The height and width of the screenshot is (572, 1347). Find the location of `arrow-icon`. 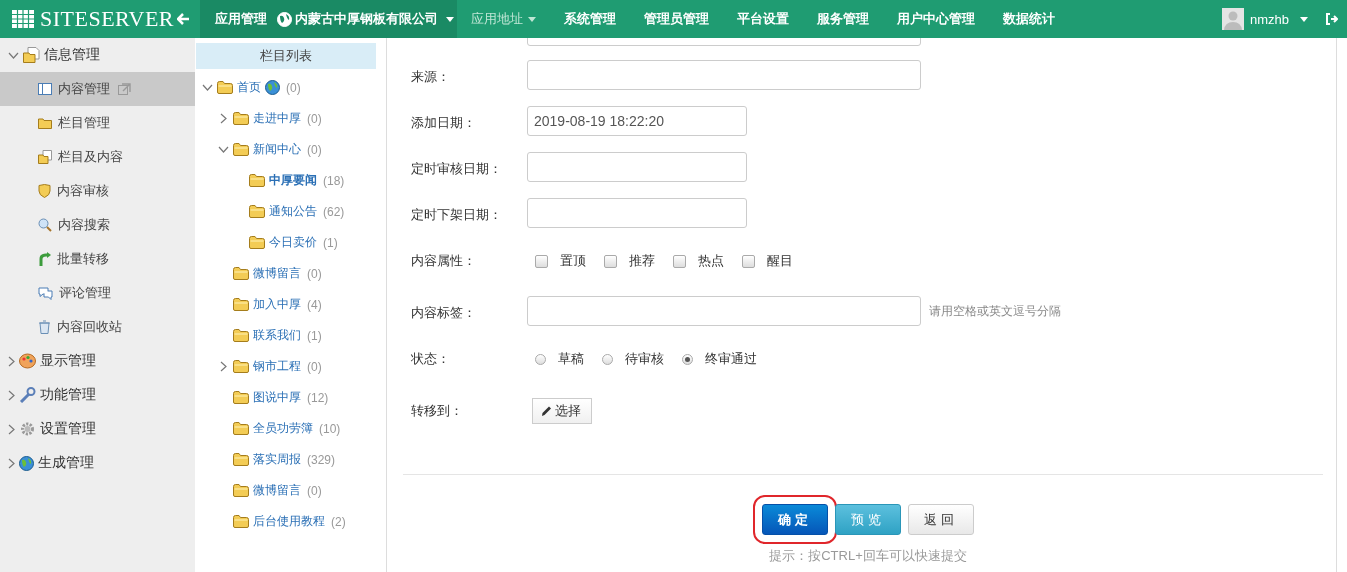

arrow-icon is located at coordinates (44, 259).